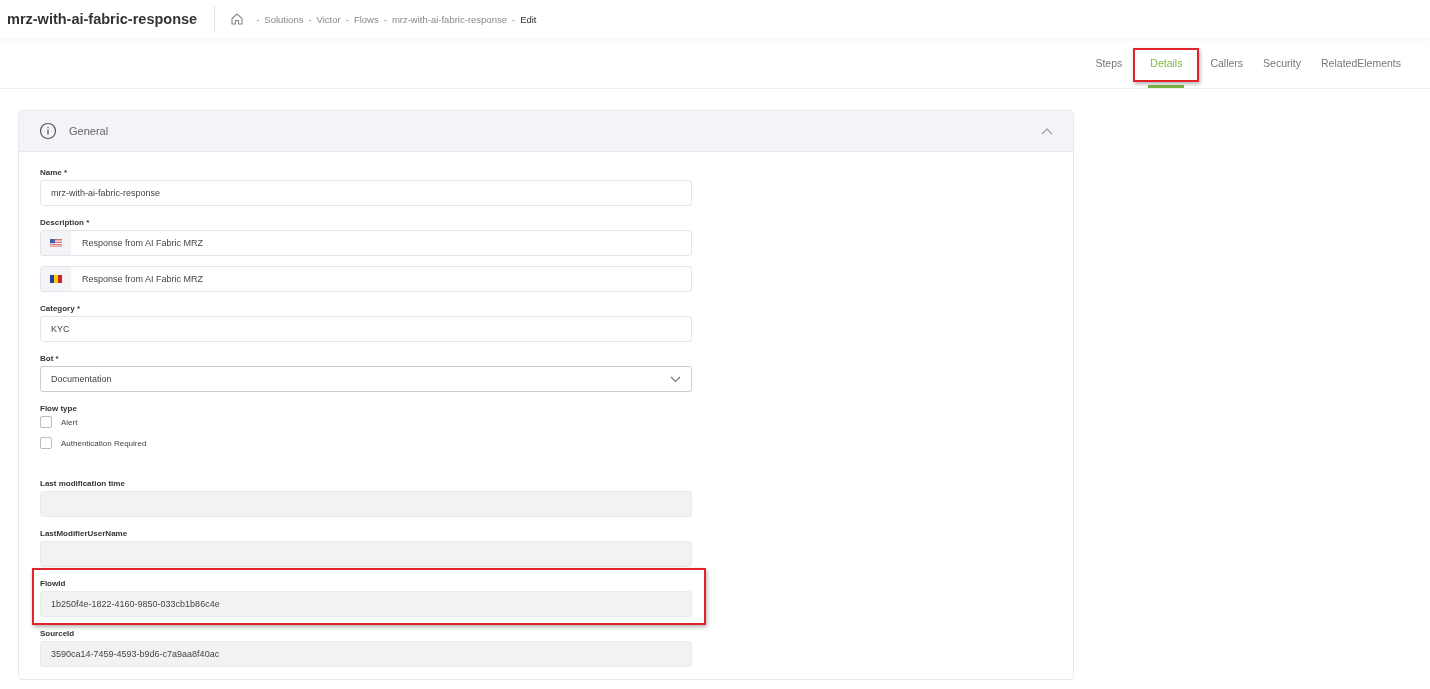 This screenshot has width=1430, height=689. Describe the element at coordinates (50, 358) in the screenshot. I see `field-label: Bot *` at that location.